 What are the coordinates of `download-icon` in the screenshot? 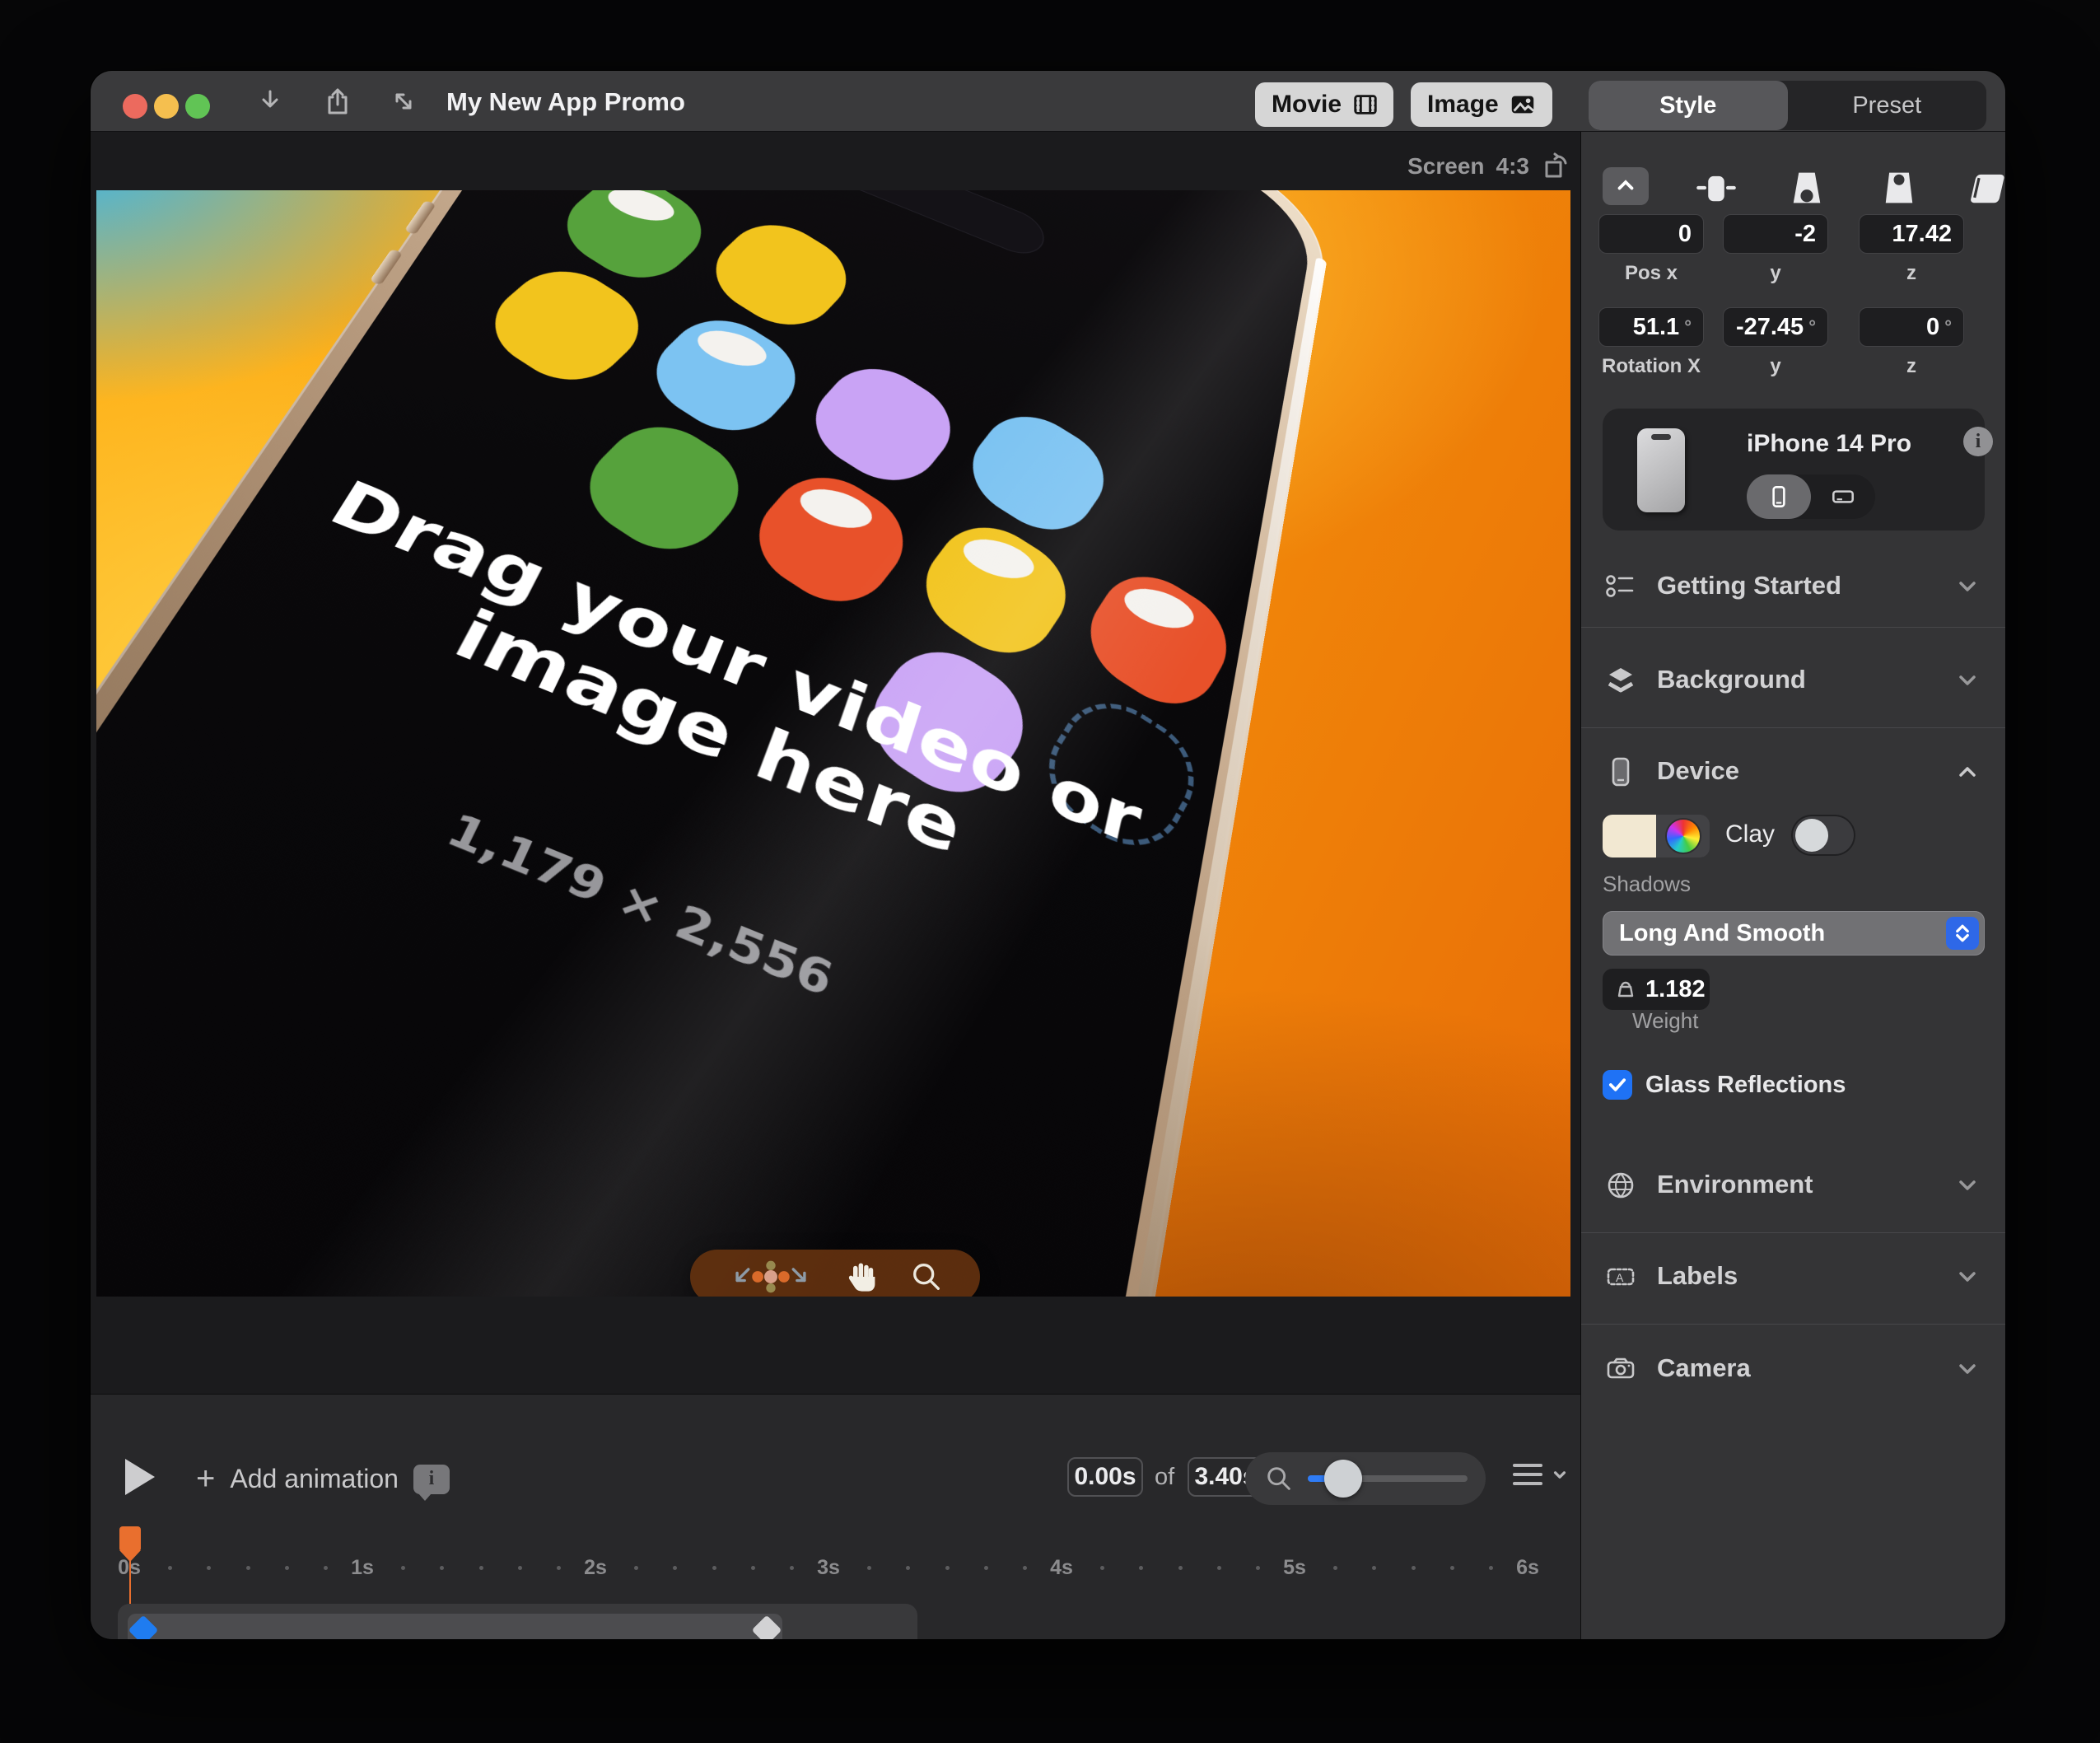 It's located at (270, 101).